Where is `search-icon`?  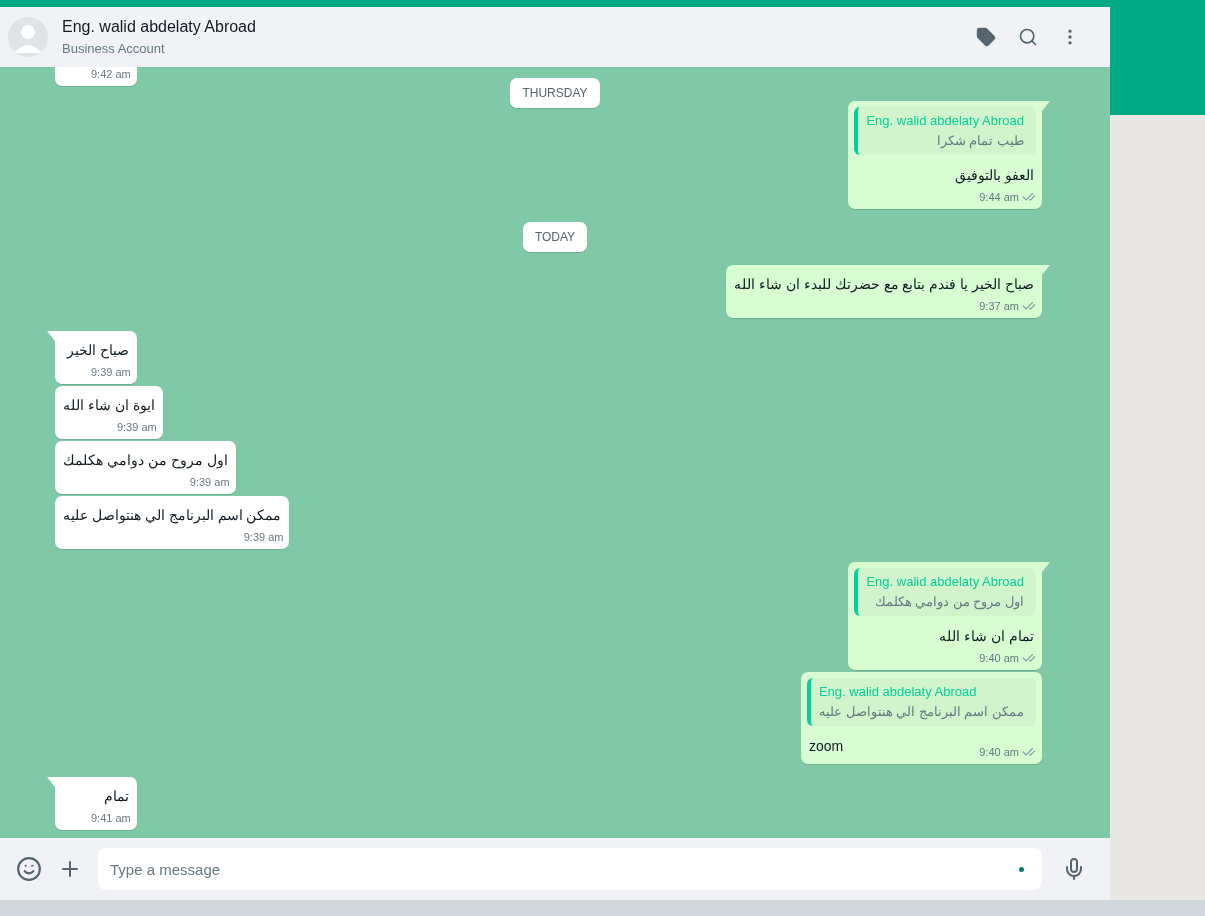 search-icon is located at coordinates (1028, 37).